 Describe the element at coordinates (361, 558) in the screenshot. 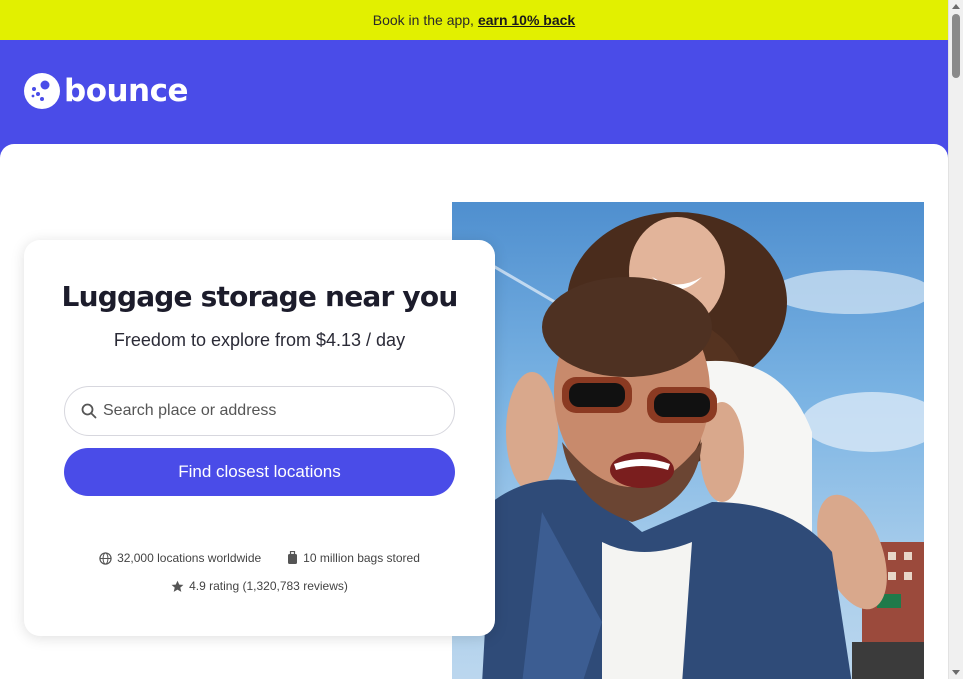

I see `stat-bags-text: 10 million bags stored` at that location.